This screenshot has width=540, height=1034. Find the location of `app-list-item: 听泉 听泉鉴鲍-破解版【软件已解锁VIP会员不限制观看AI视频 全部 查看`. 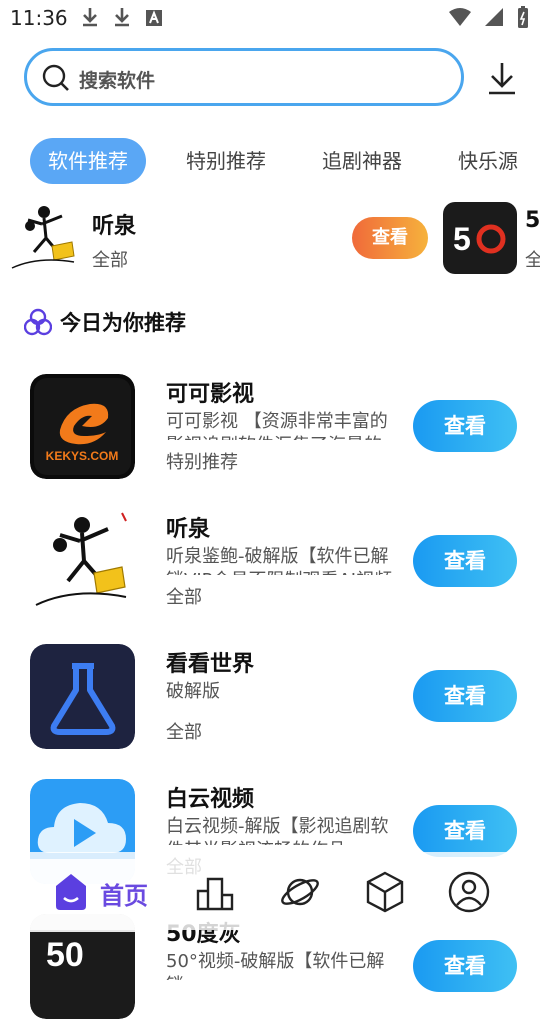

app-list-item: 听泉 听泉鉴鲍-破解版【软件已解锁VIP会员不限制观看AI视频 全部 查看 is located at coordinates (270, 569).